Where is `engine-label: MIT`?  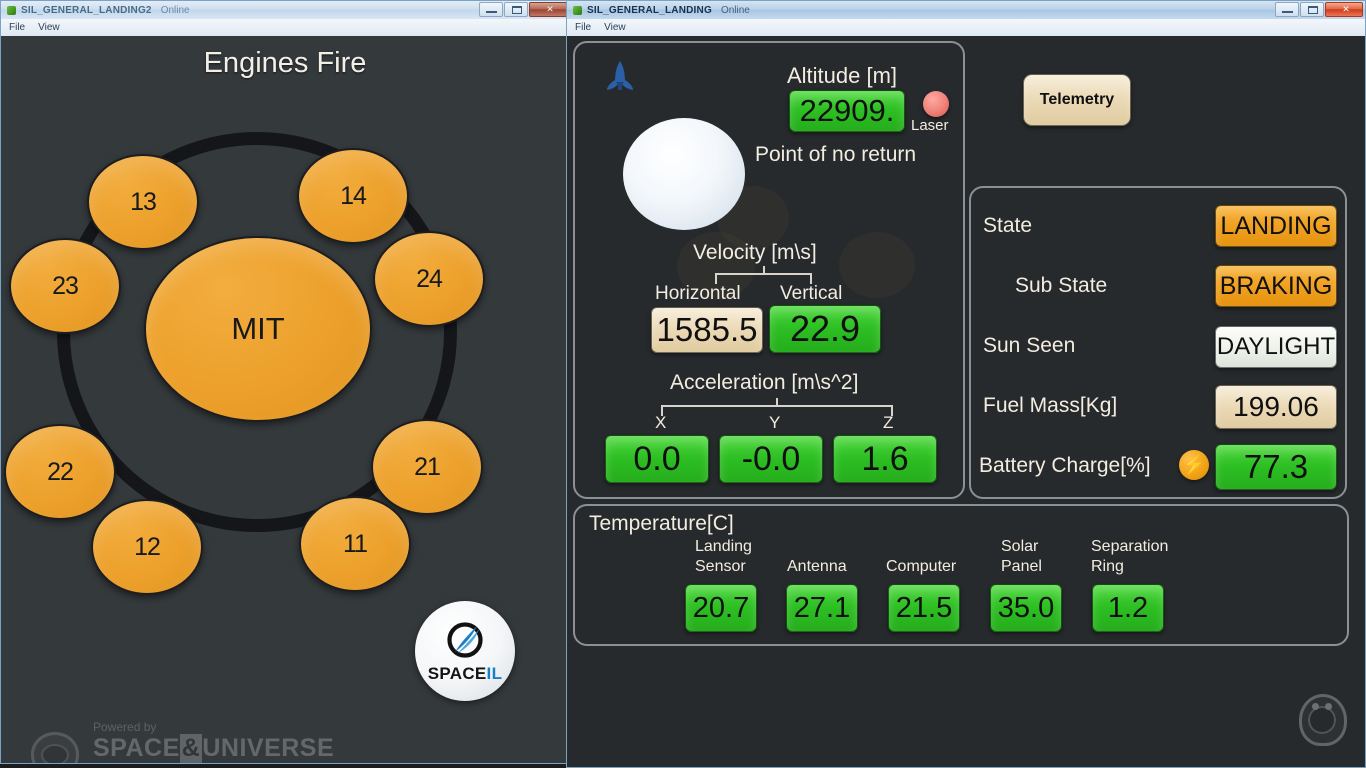
engine-label: MIT is located at coordinates (258, 328).